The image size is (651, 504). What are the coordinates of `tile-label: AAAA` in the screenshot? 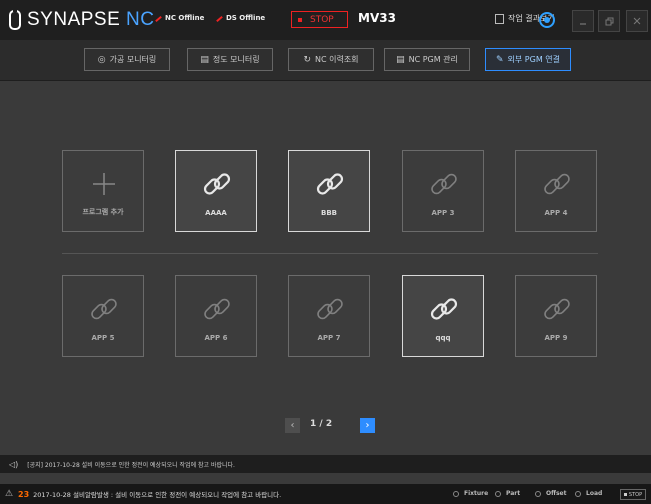 It's located at (216, 213).